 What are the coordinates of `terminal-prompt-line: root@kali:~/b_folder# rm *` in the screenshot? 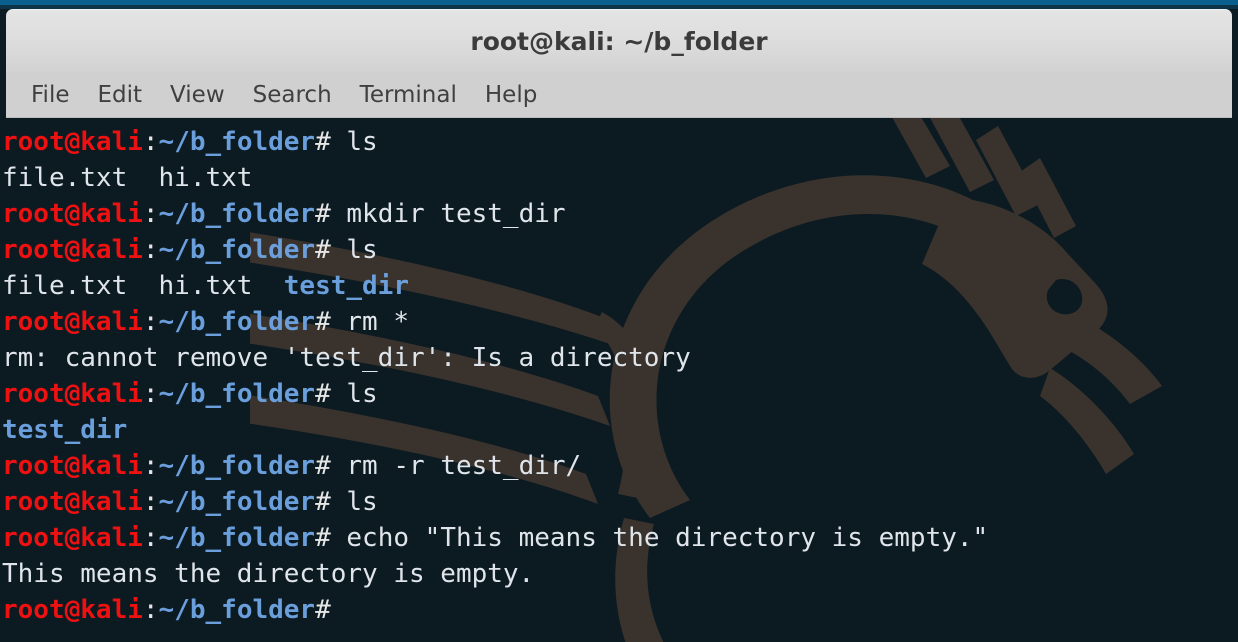 It's located at (620, 322).